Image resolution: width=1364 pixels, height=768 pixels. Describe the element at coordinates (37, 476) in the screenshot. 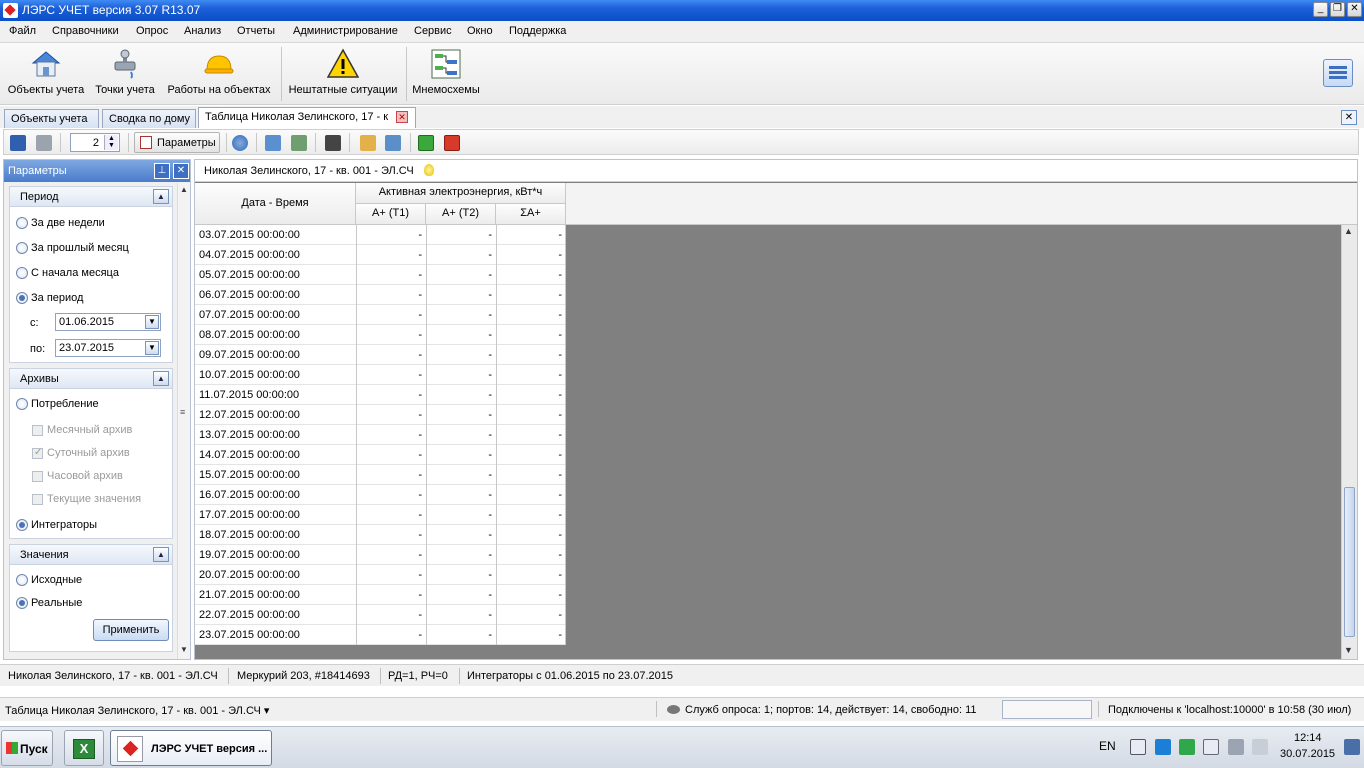

I see `checkbox-hourly` at that location.